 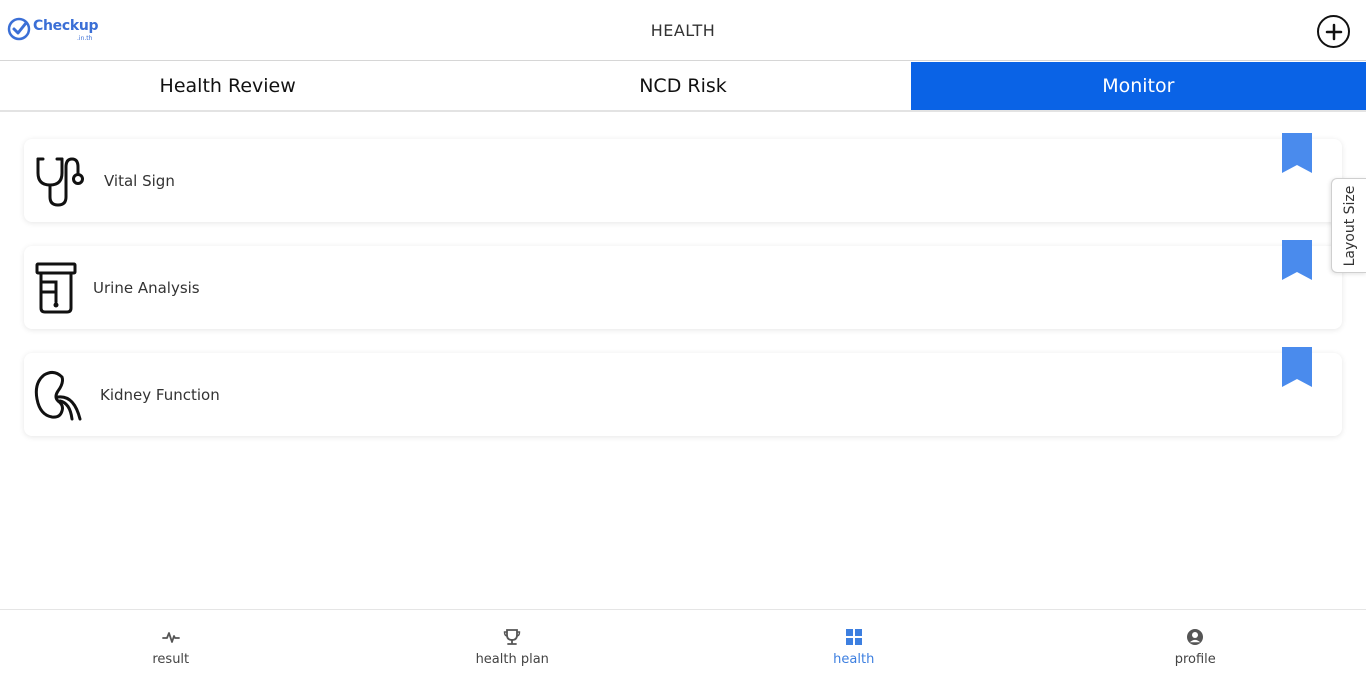 What do you see at coordinates (160, 395) in the screenshot?
I see `card-label: Kidney Function` at bounding box center [160, 395].